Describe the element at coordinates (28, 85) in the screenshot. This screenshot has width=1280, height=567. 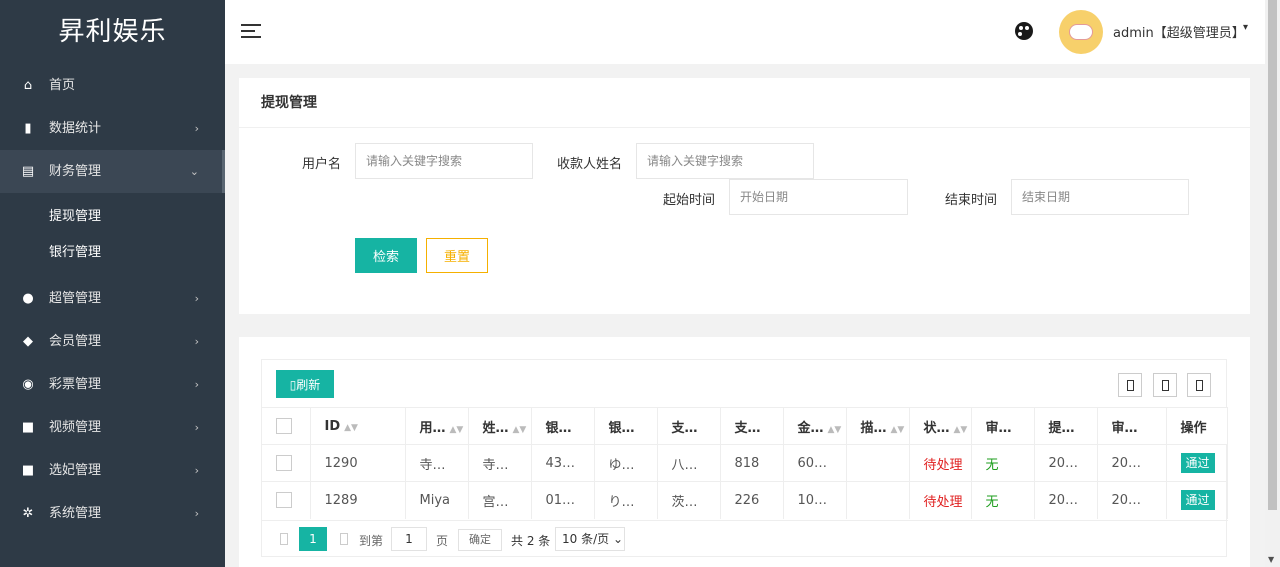
I see `home-icon: ⌂` at that location.